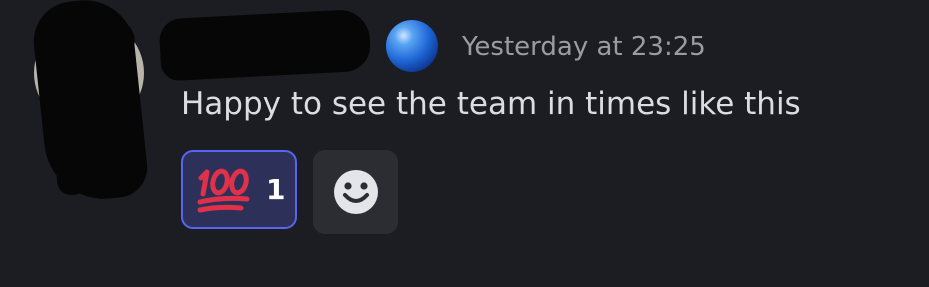 This screenshot has width=929, height=287. I want to click on smiley-add-reaction-icon, so click(356, 192).